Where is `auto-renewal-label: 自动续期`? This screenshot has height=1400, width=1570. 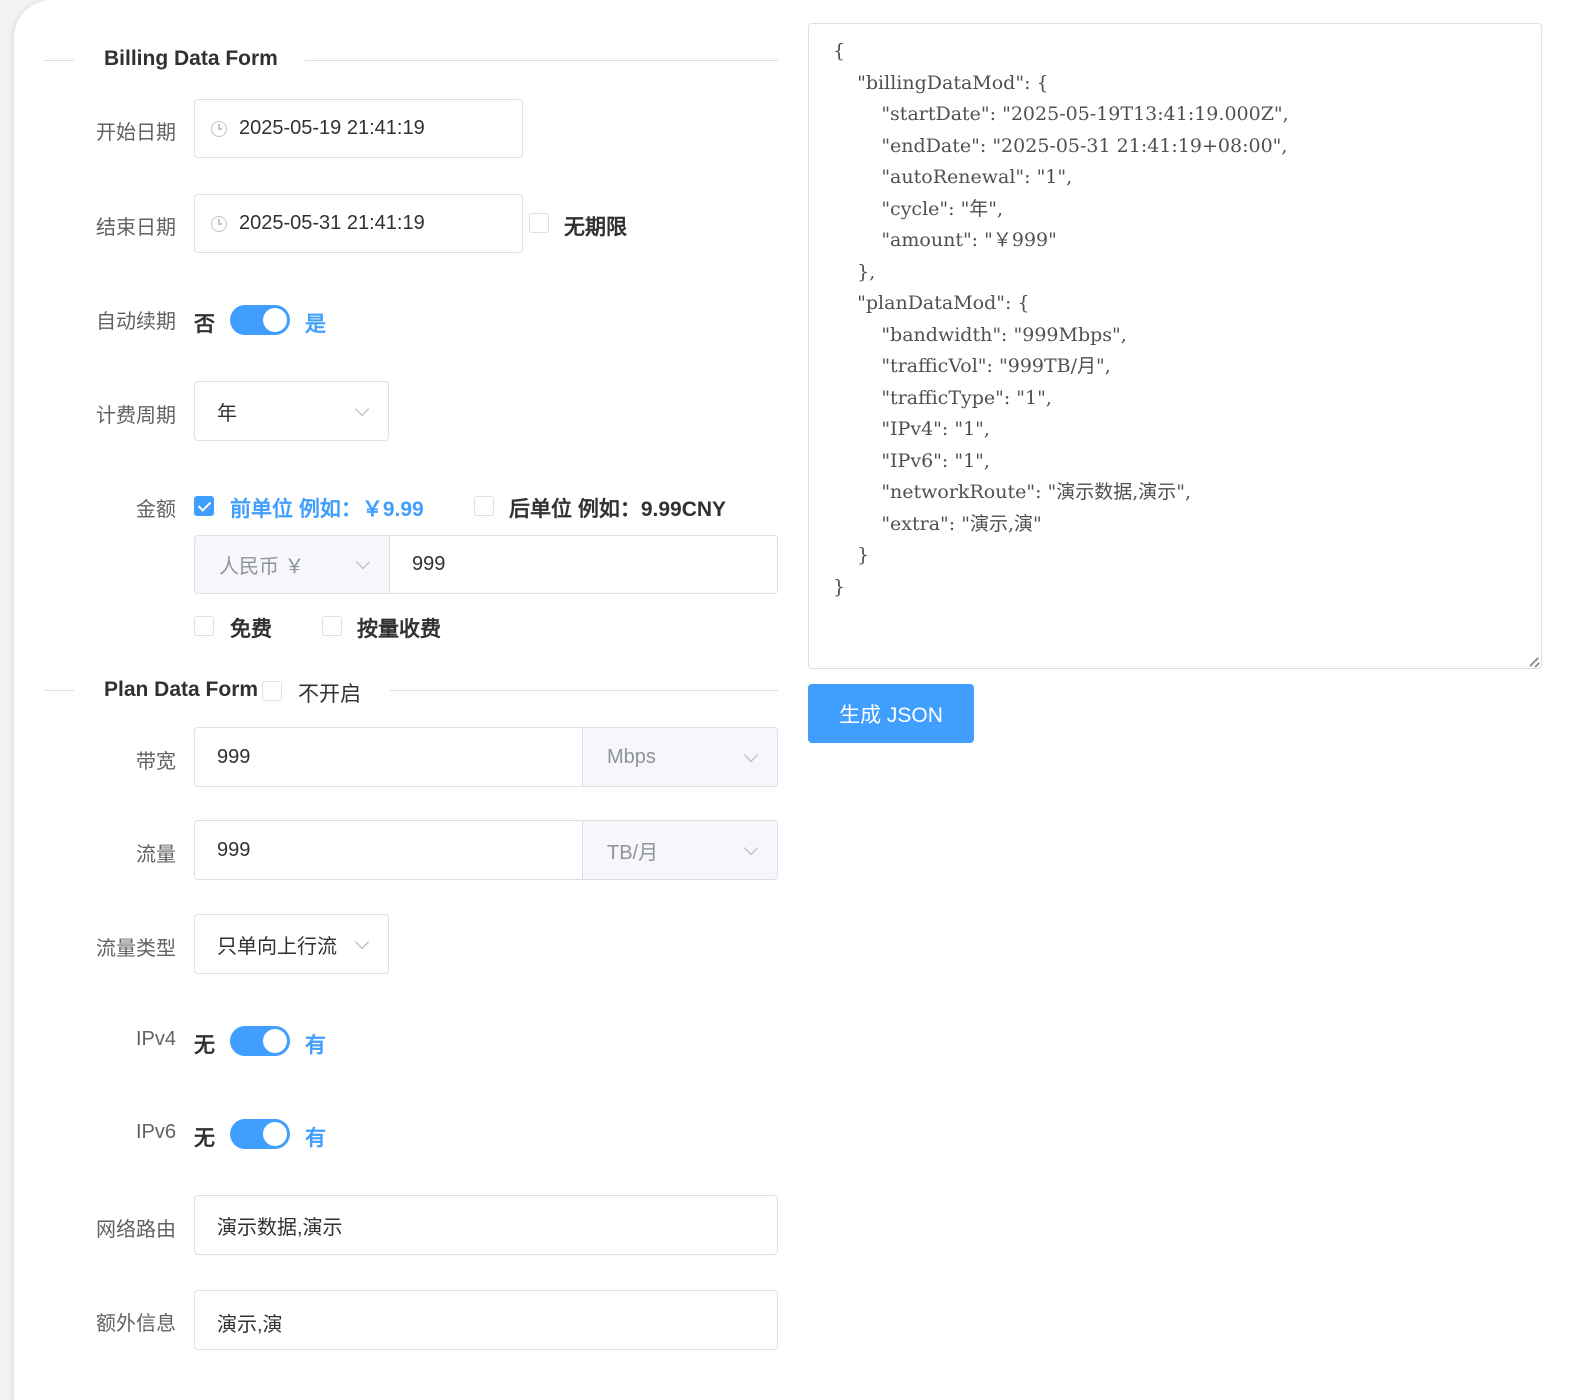 auto-renewal-label: 自动续期 is located at coordinates (136, 322).